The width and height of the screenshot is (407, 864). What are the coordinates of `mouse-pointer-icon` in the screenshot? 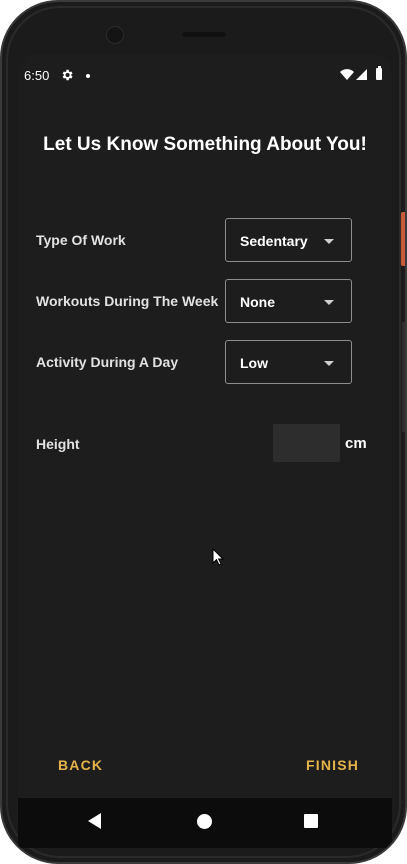 It's located at (218, 557).